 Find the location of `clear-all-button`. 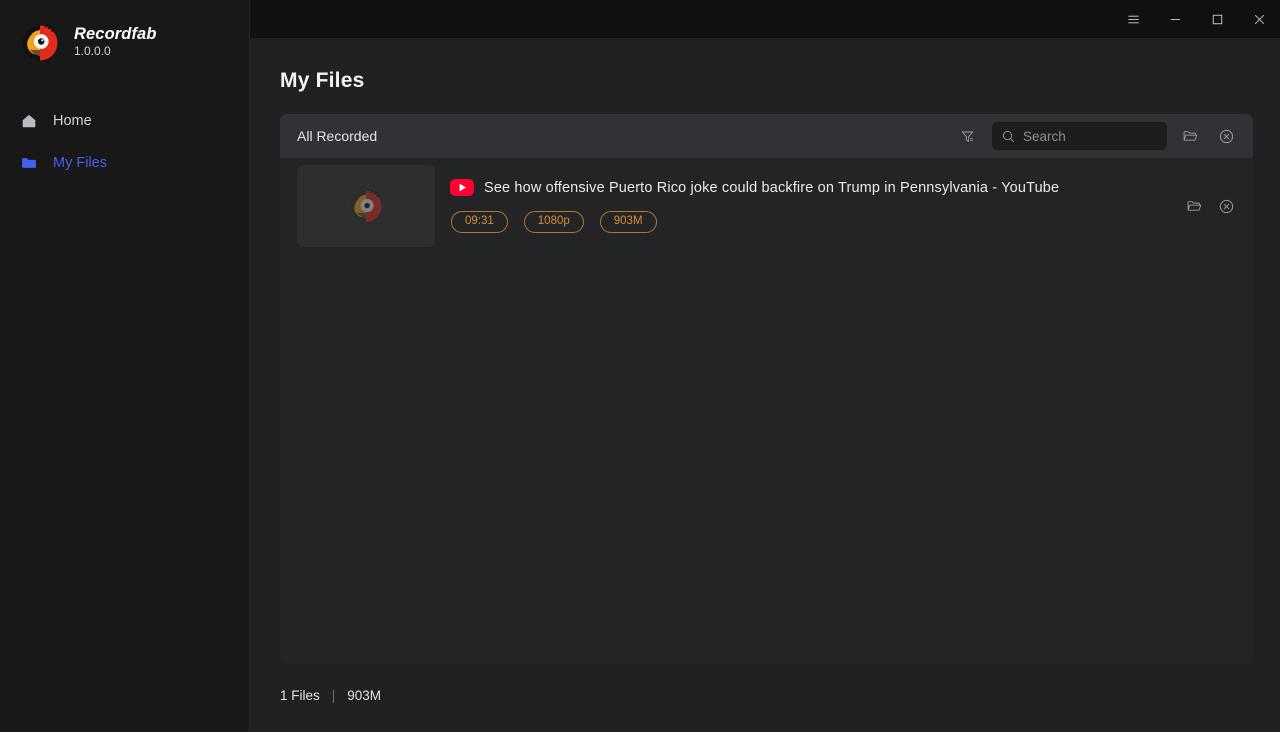

clear-all-button is located at coordinates (1226, 136).